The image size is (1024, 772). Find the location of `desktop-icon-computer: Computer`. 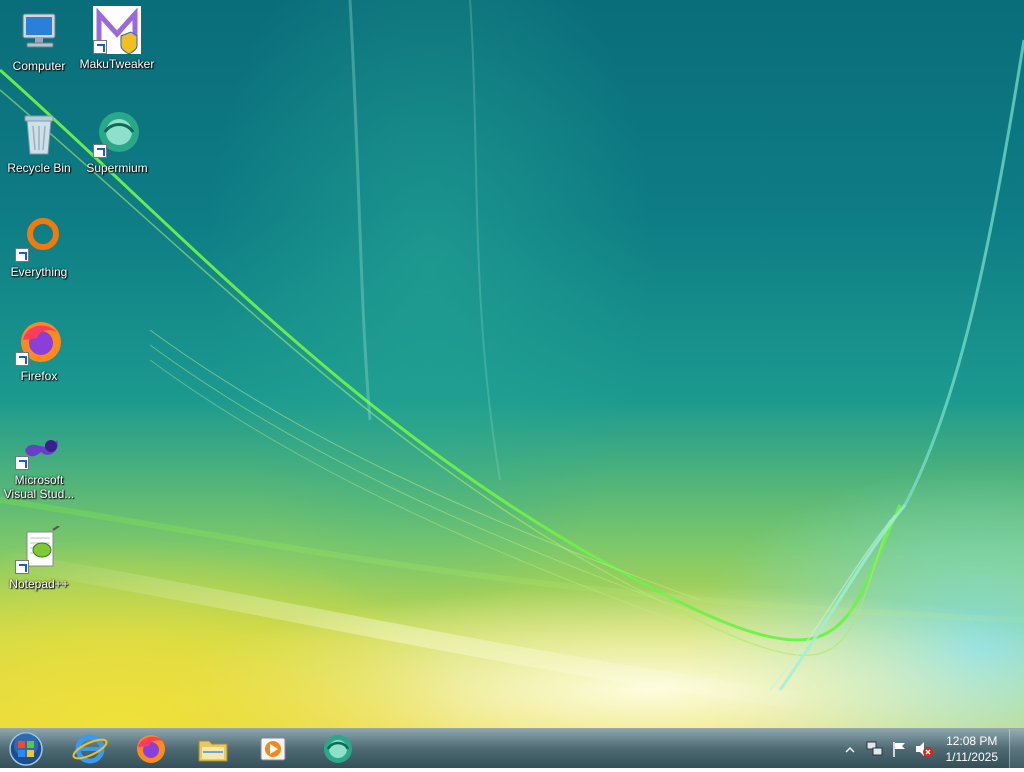

desktop-icon-computer: Computer is located at coordinates (39, 40).